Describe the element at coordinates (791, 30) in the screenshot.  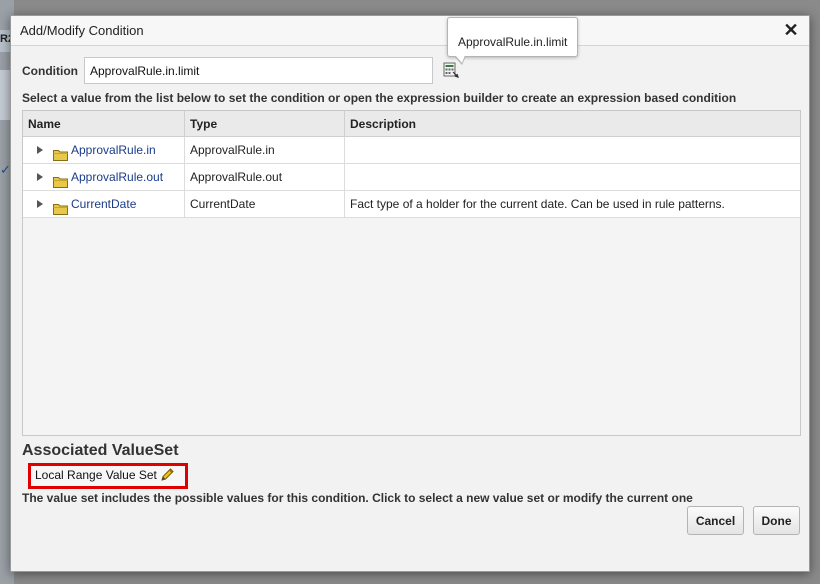
I see `close-button: ✕` at that location.